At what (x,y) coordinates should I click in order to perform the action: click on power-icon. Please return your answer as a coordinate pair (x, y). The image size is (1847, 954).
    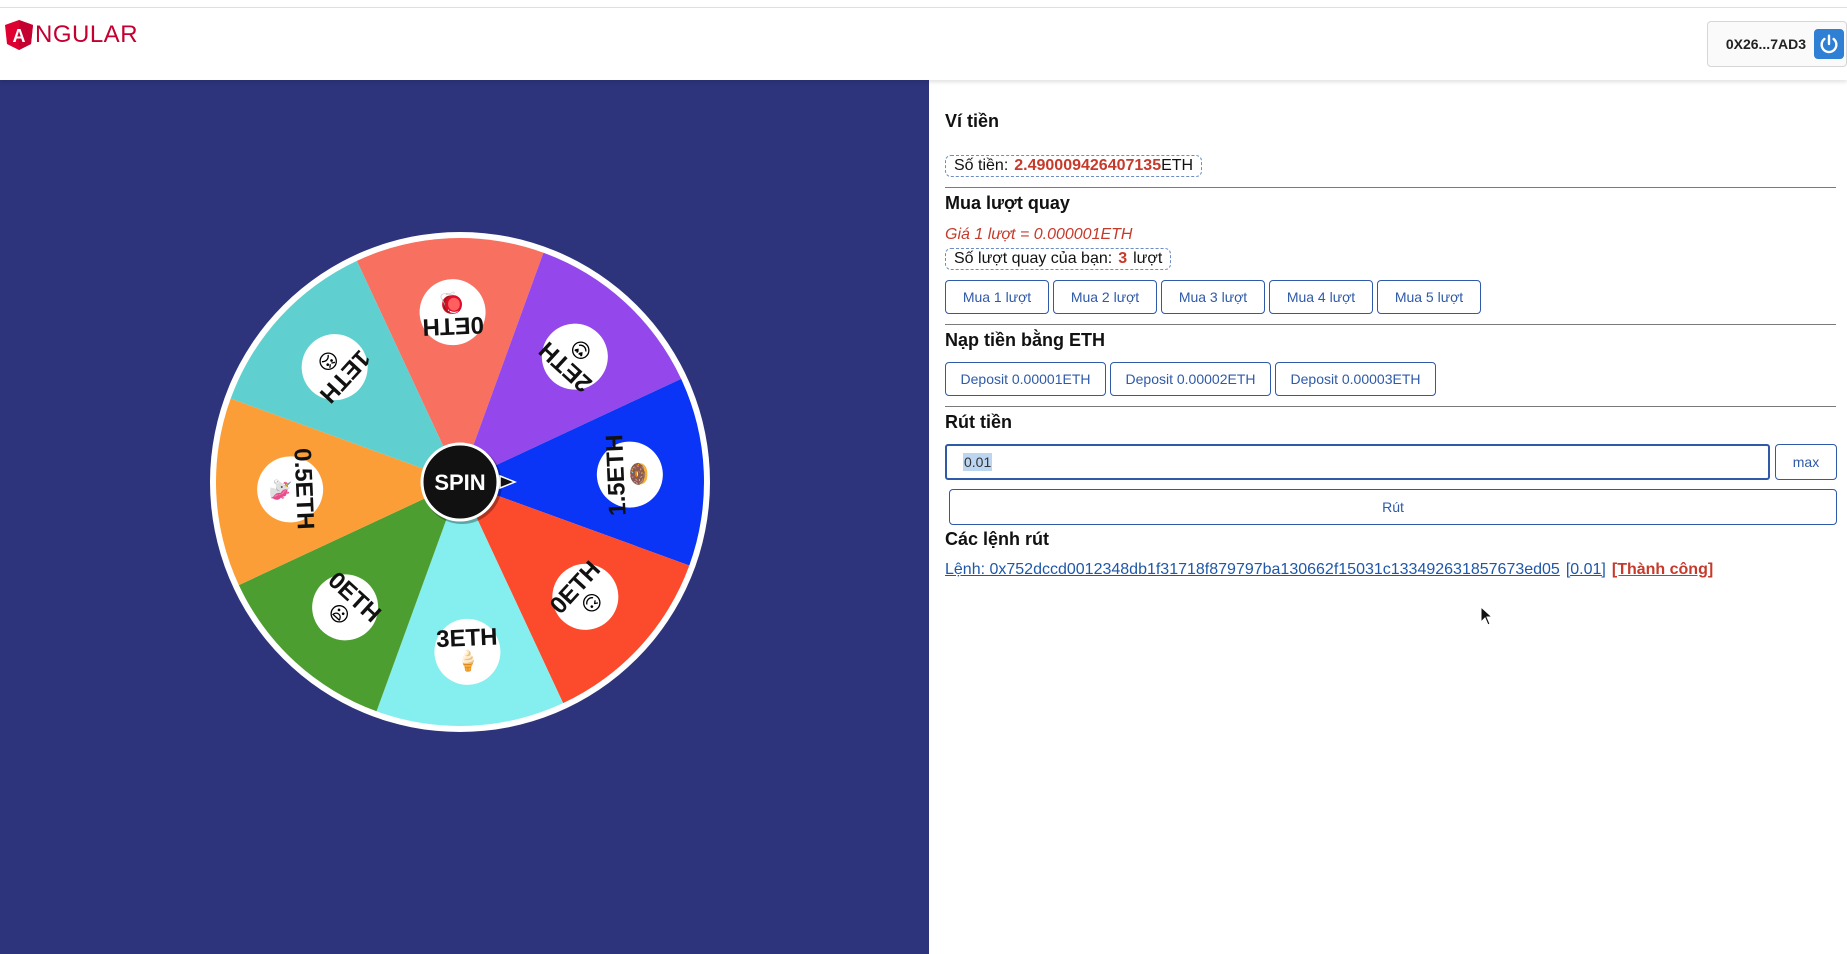
    Looking at the image, I should click on (1829, 44).